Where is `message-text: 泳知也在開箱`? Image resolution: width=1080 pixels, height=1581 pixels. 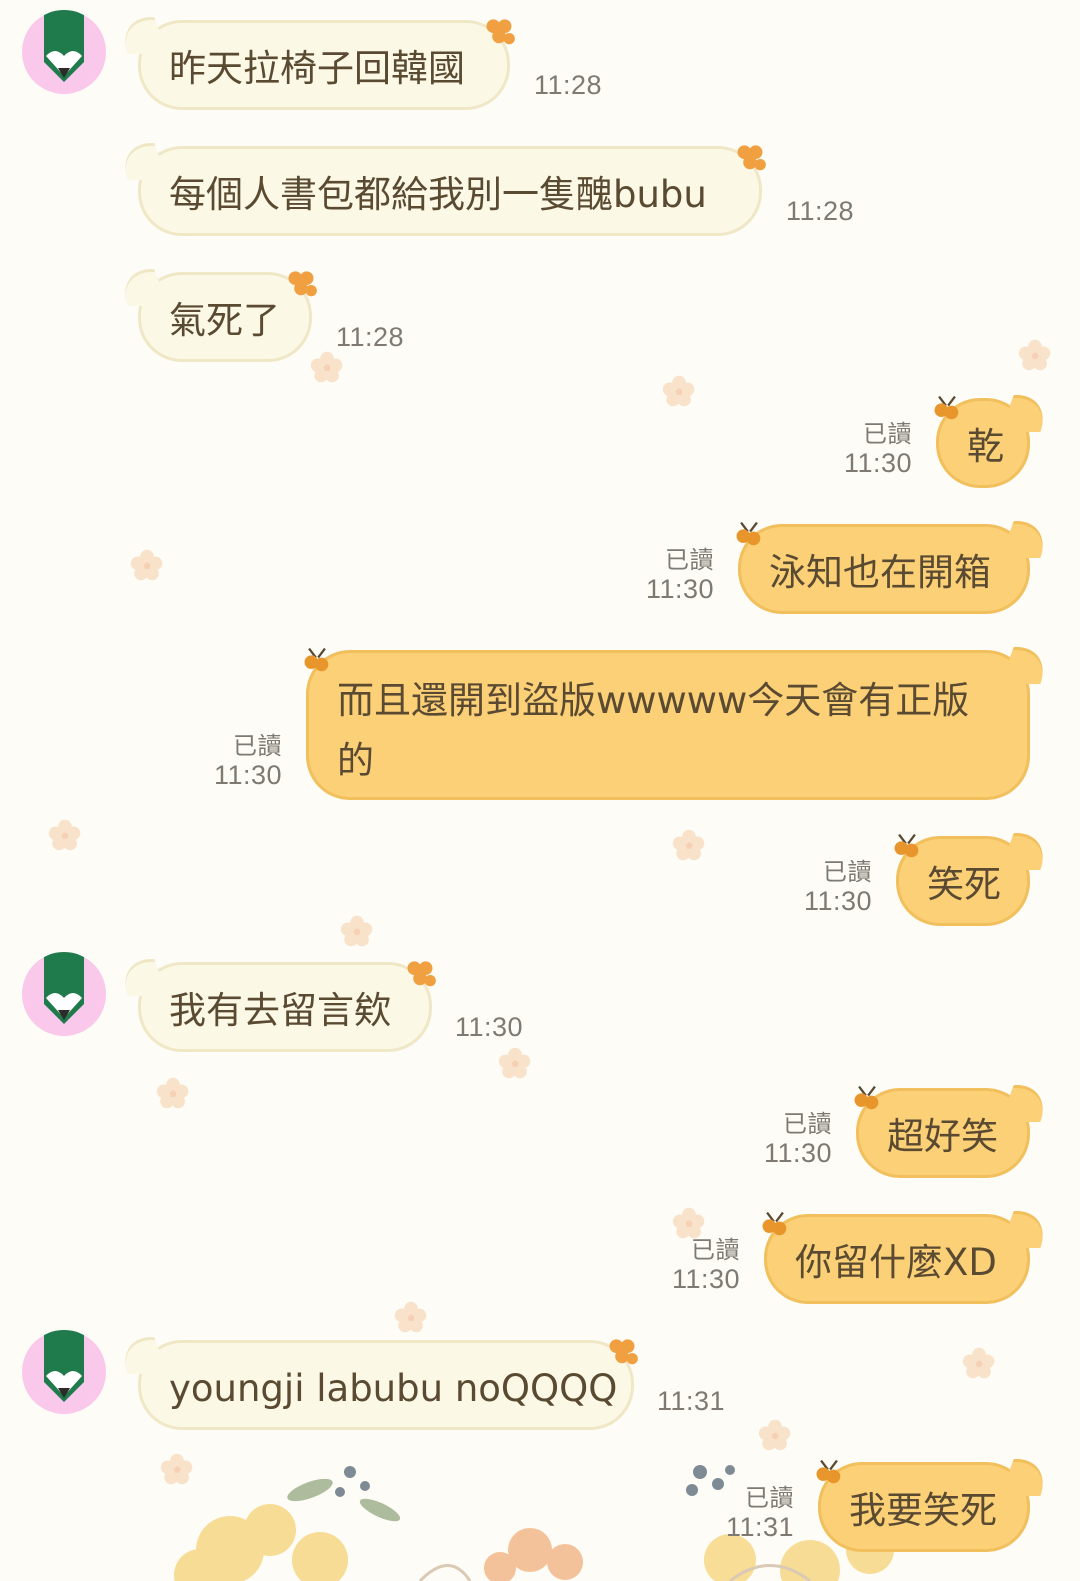 message-text: 泳知也在開箱 is located at coordinates (880, 572).